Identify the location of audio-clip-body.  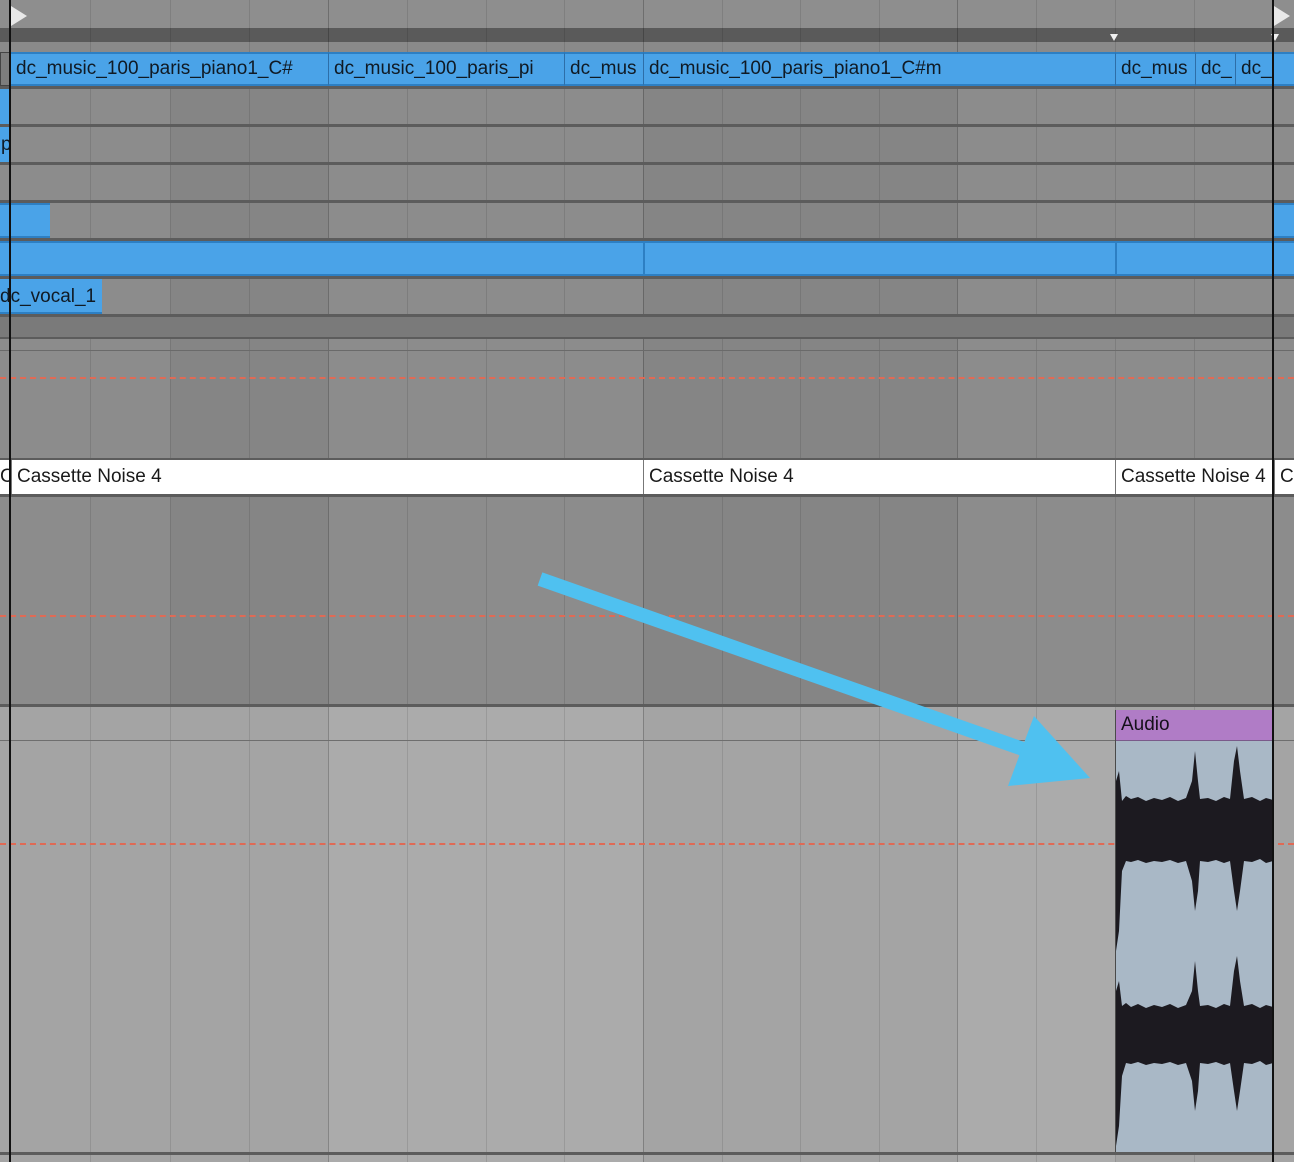
(1194, 946).